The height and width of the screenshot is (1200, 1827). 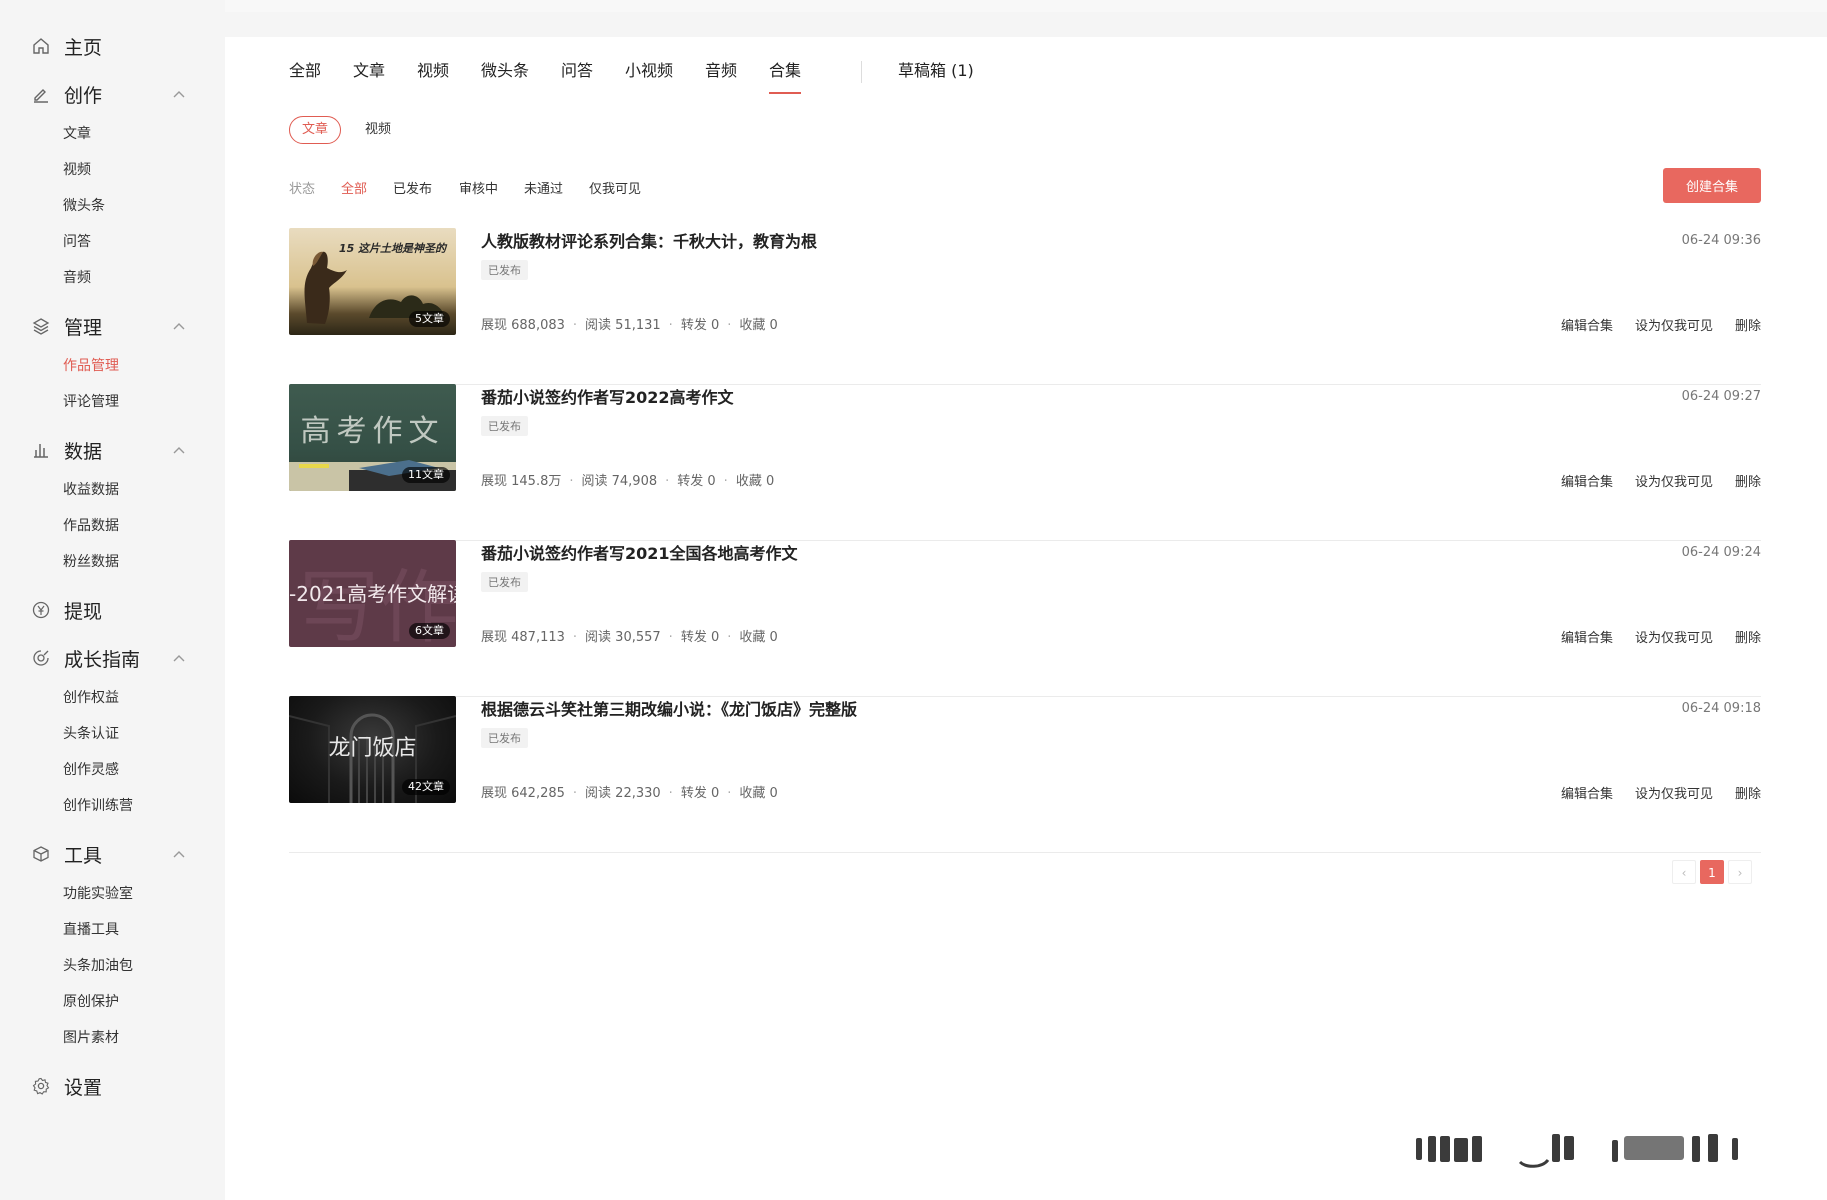 I want to click on sidebar-item-training-camp: 创作训练营, so click(x=98, y=805).